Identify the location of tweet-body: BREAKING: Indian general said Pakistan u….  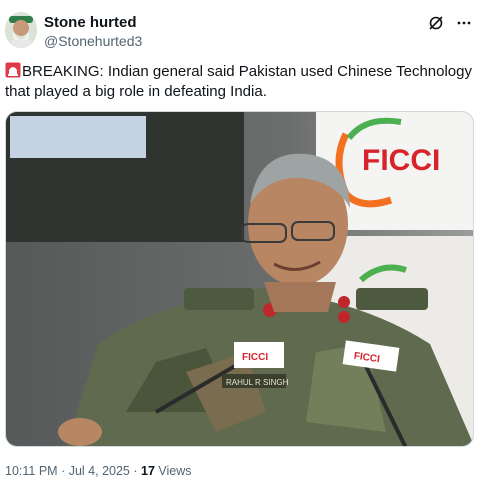
(238, 81).